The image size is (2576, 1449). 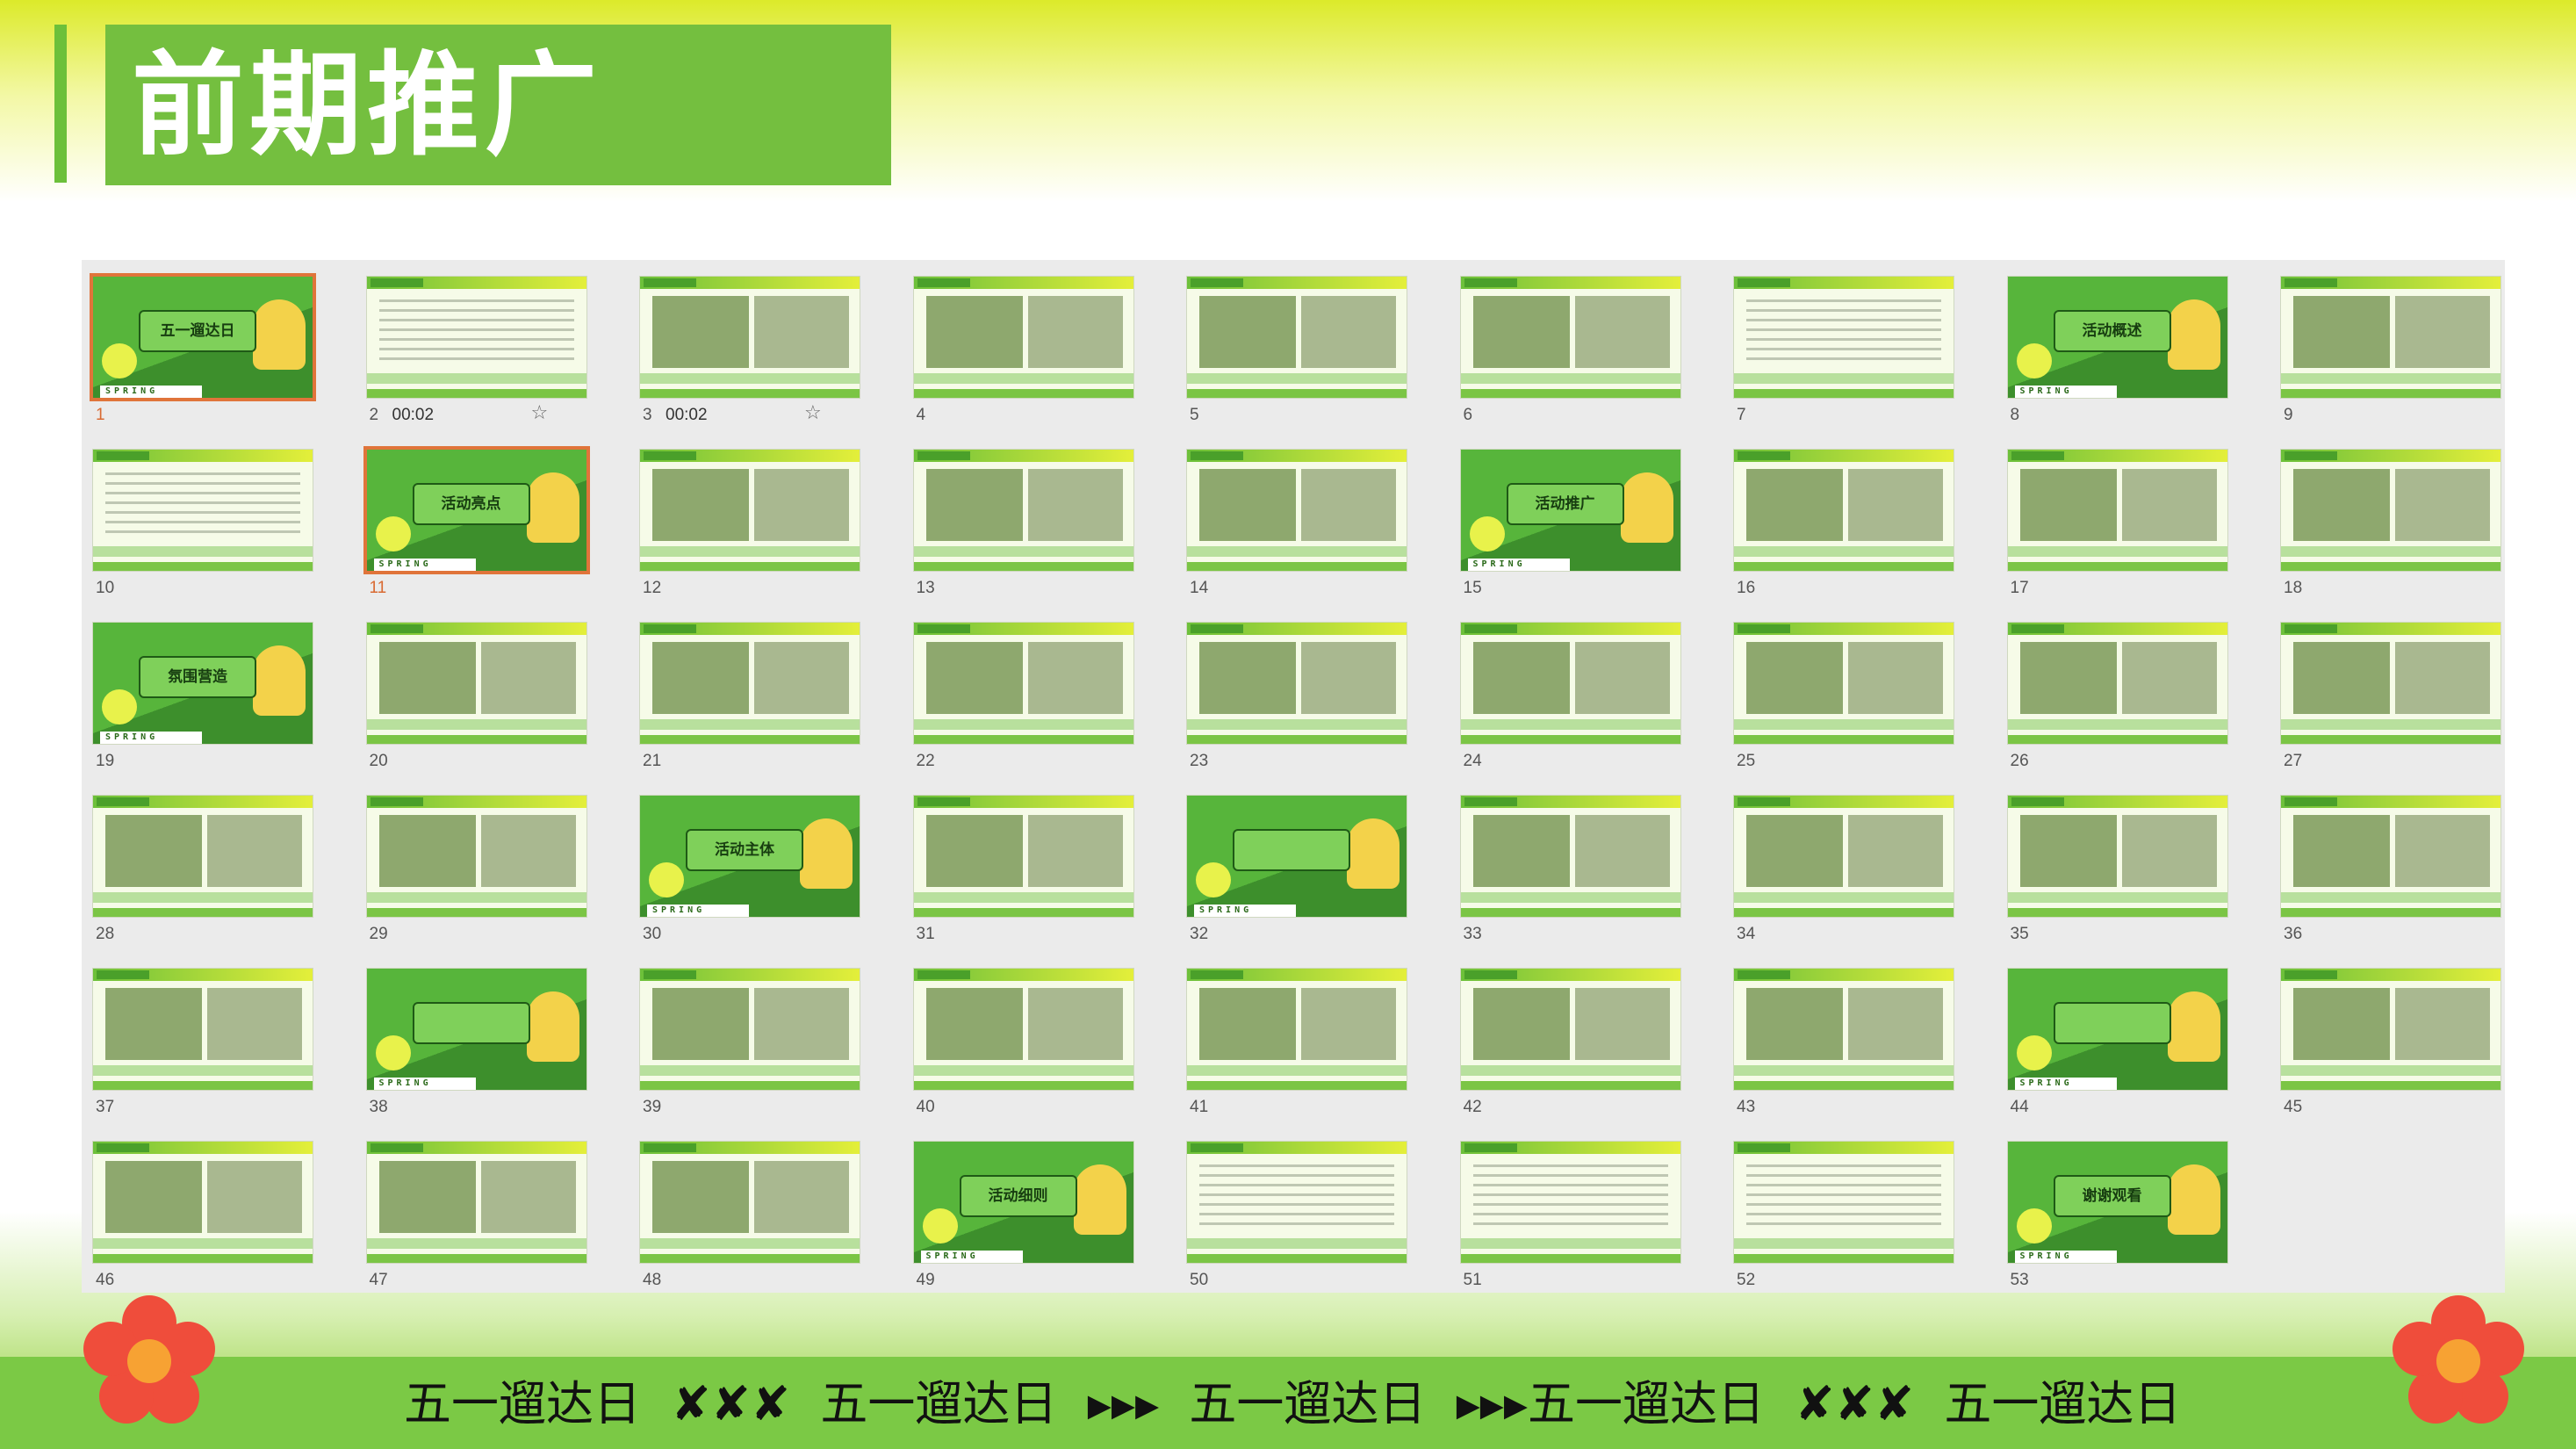 I want to click on slide-thumbnail-46: 46, so click(x=199, y=1218).